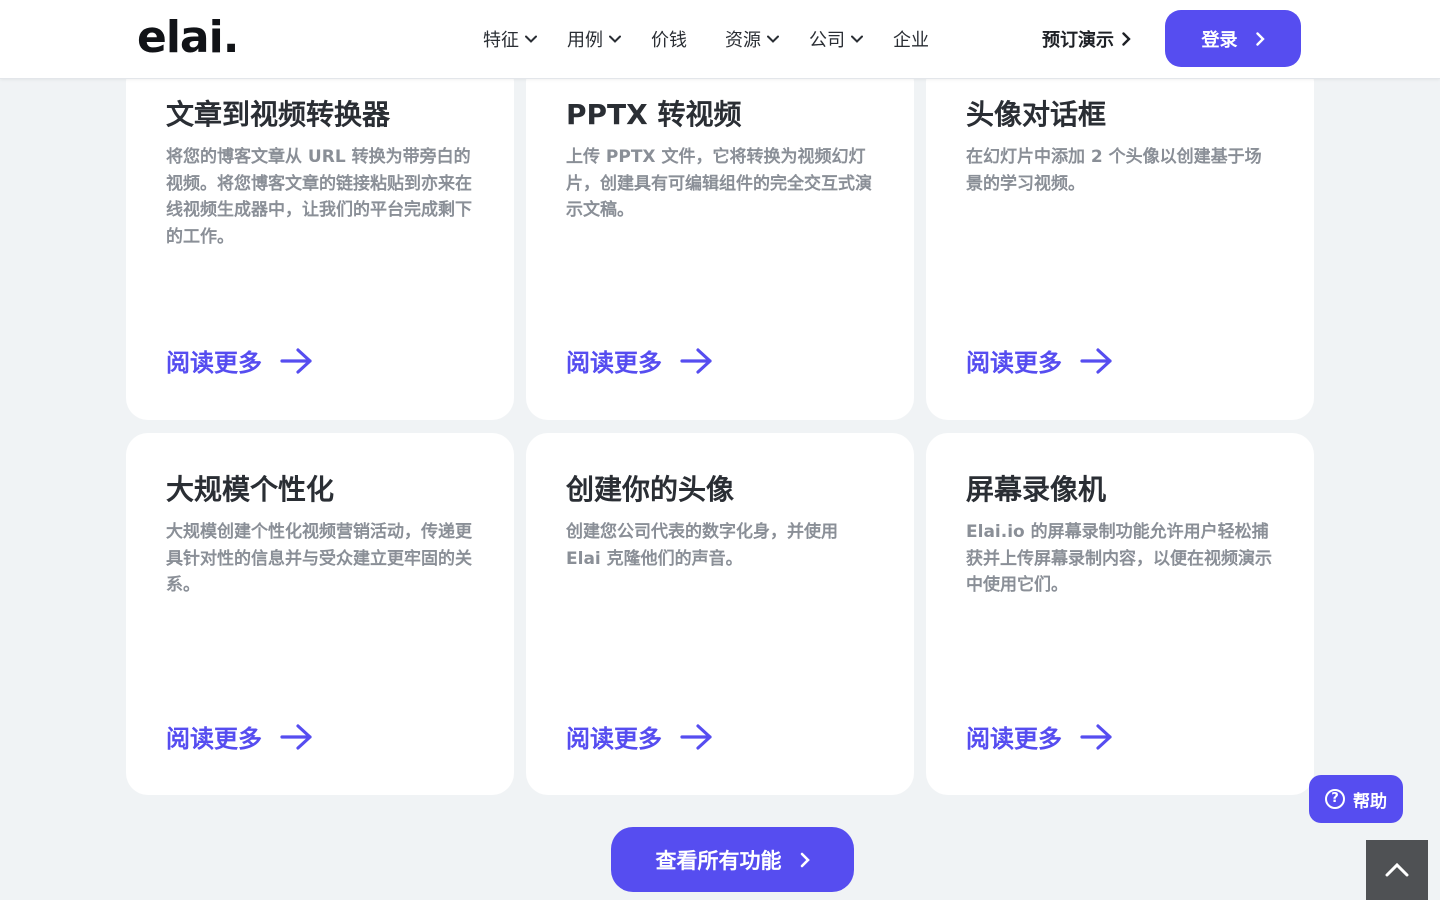 Image resolution: width=1440 pixels, height=900 pixels. I want to click on elai-logo: elai., so click(188, 38).